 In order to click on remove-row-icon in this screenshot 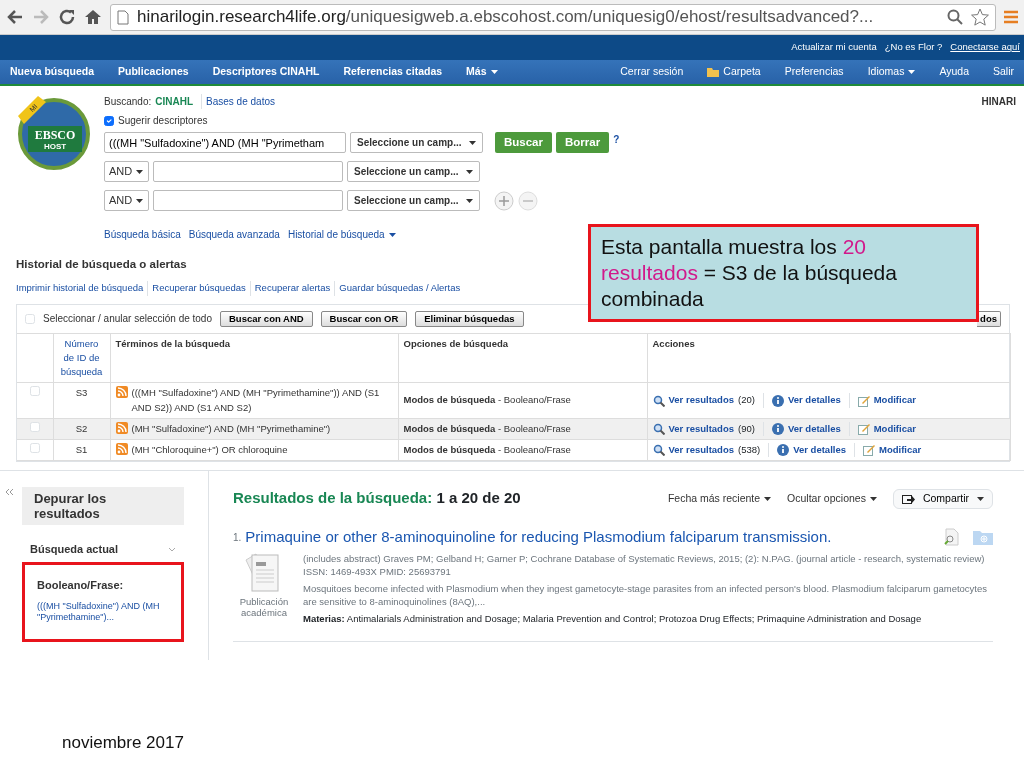, I will do `click(528, 200)`.